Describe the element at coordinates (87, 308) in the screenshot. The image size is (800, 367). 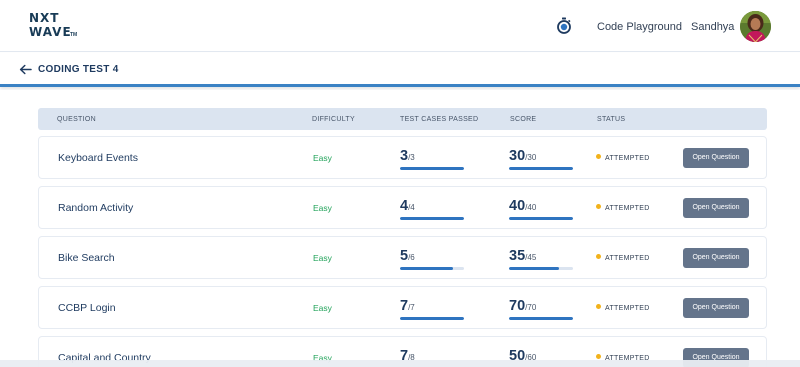
I see `question-name: CCBP Login` at that location.